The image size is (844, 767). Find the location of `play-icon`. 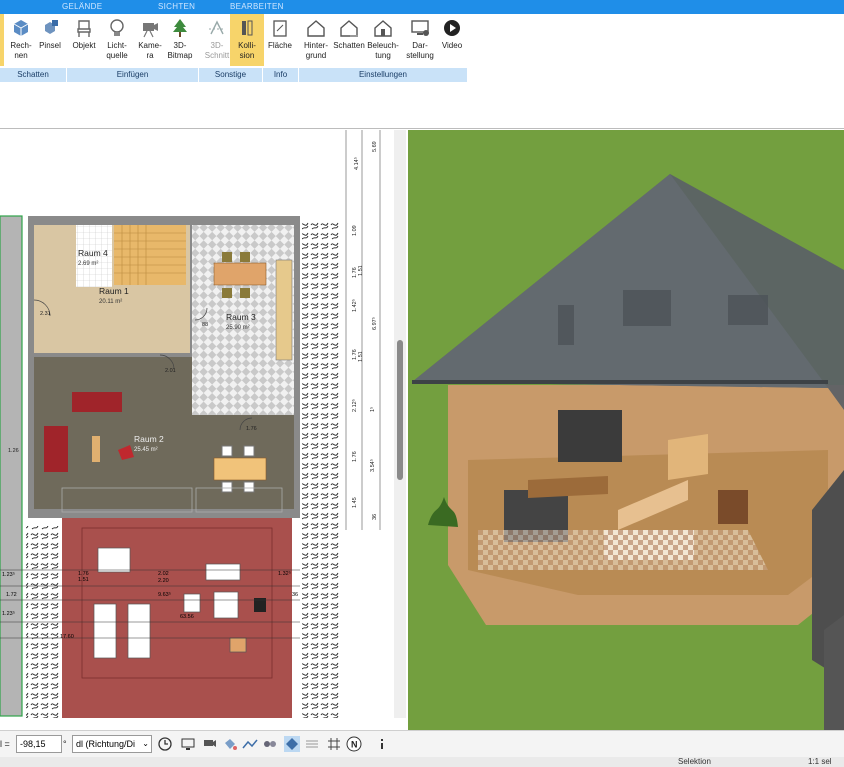

play-icon is located at coordinates (452, 28).